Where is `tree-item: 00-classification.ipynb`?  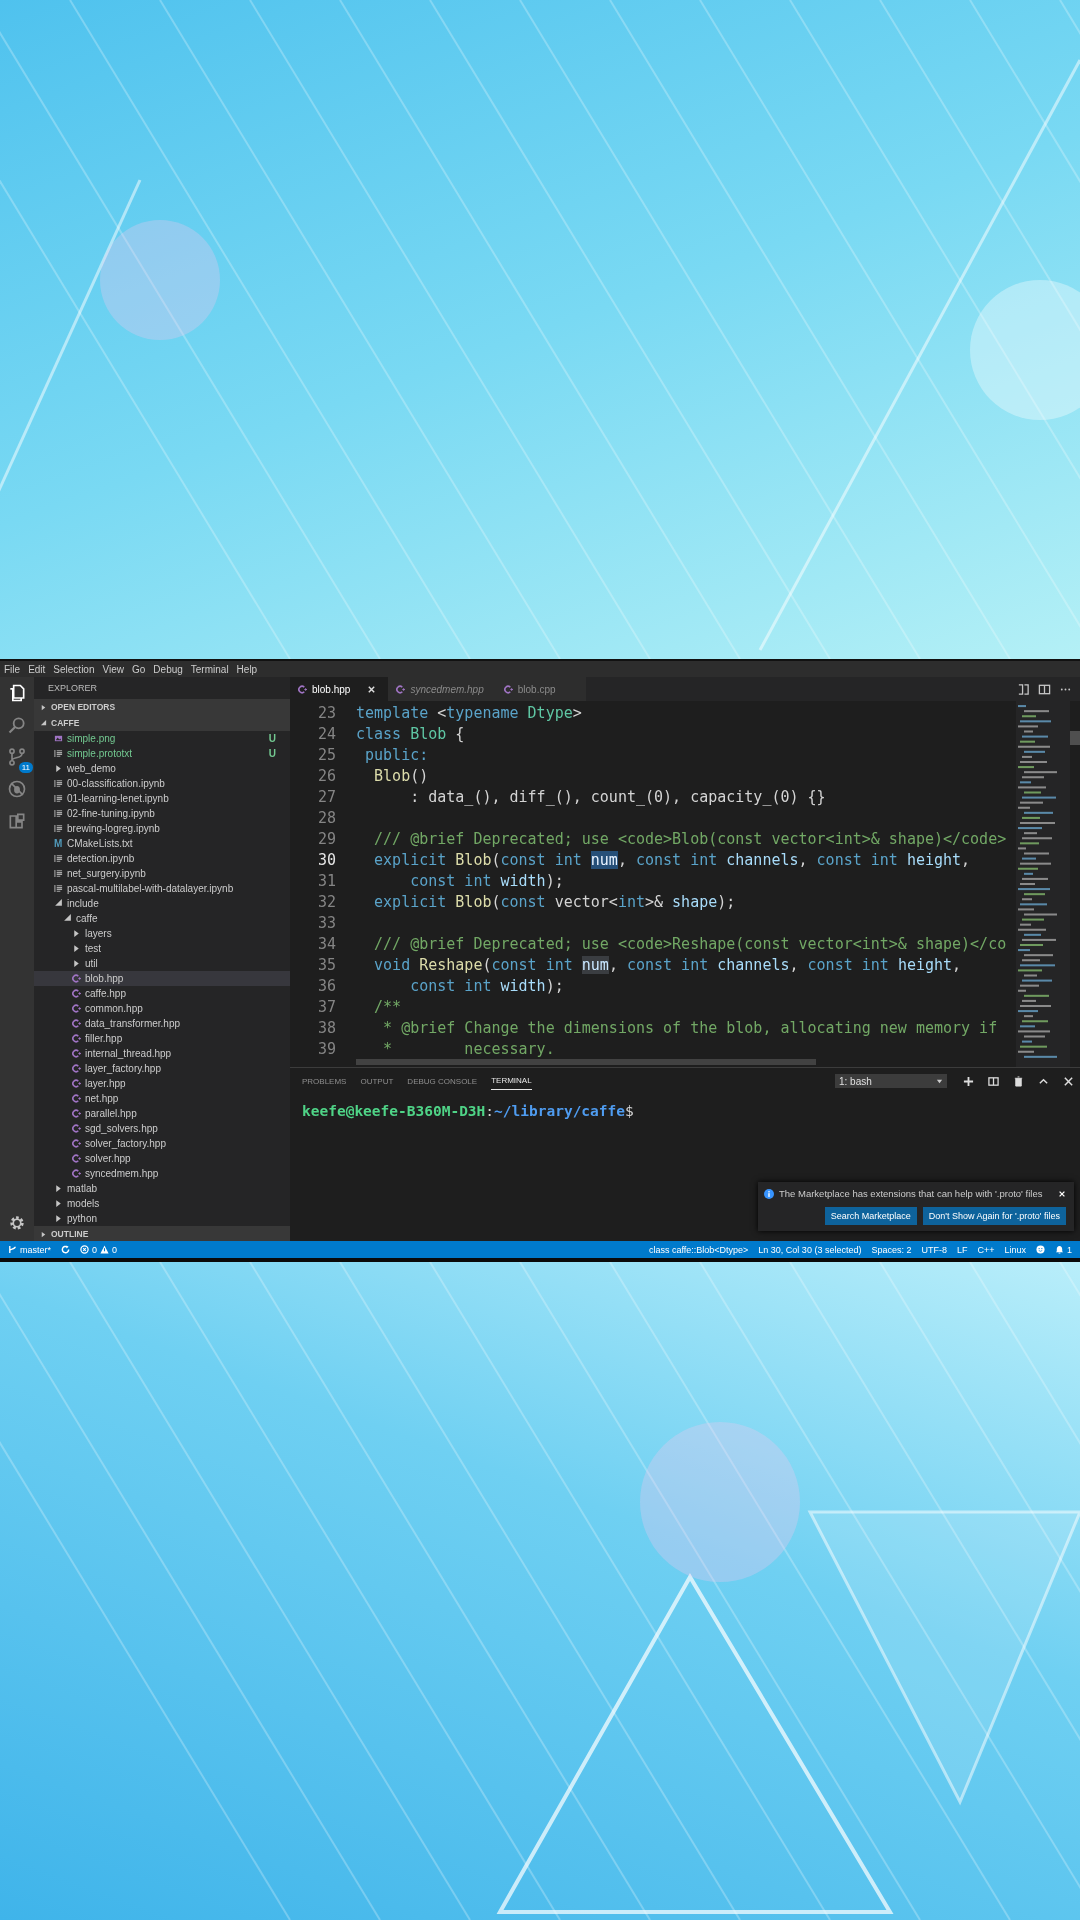 tree-item: 00-classification.ipynb is located at coordinates (162, 783).